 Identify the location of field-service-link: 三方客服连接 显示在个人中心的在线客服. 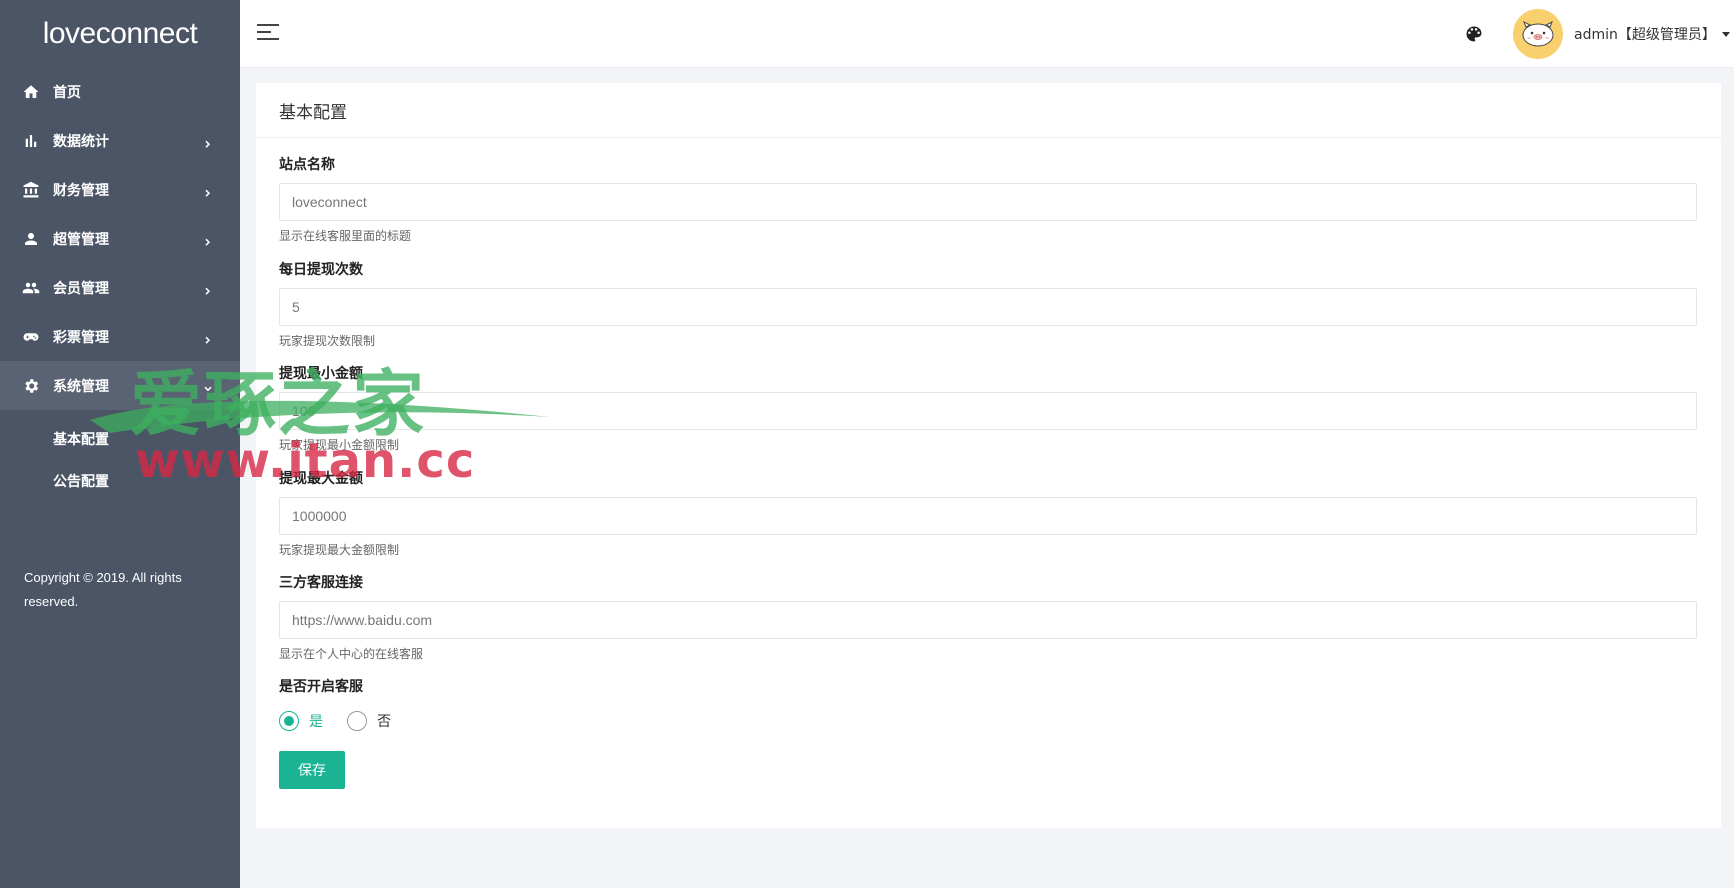
(988, 617).